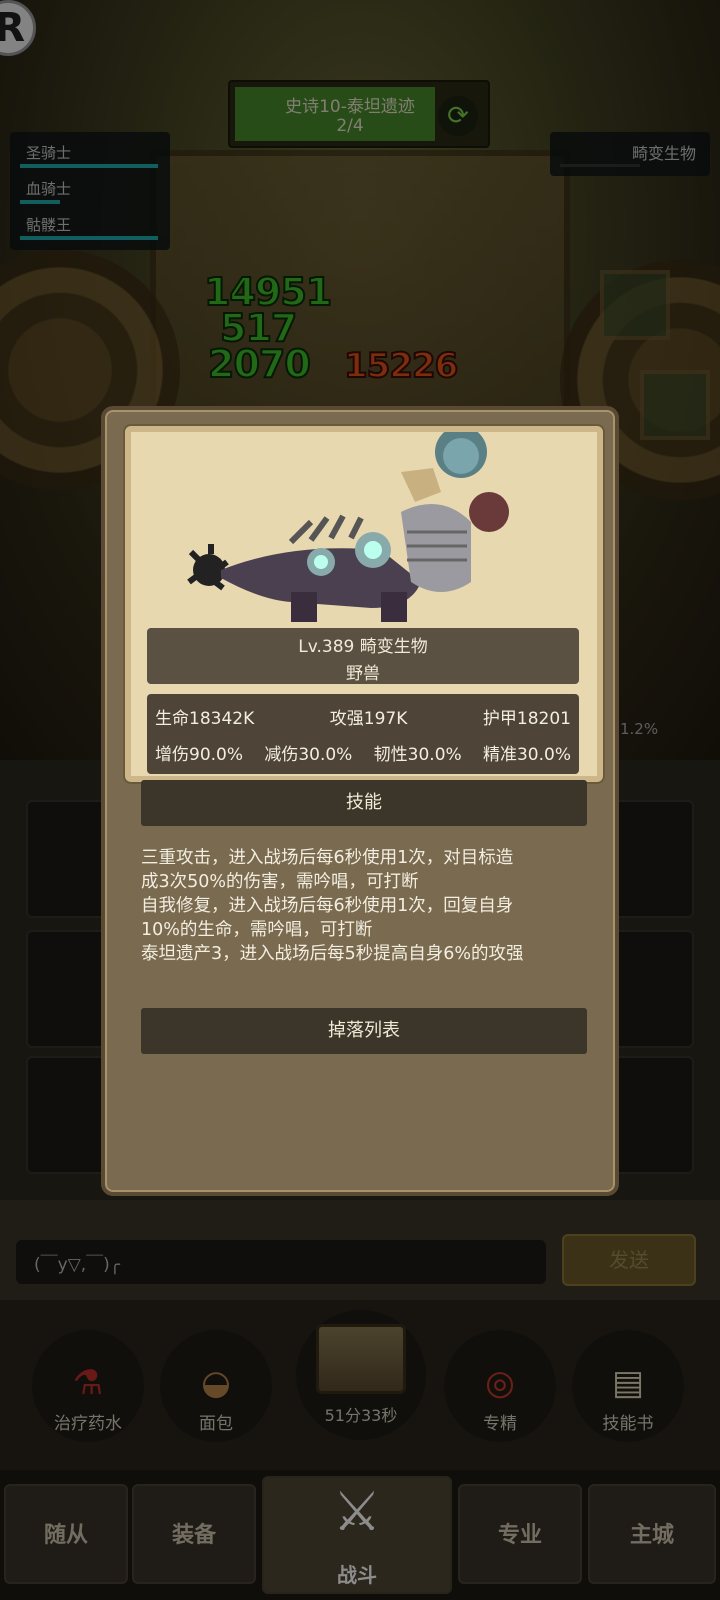 The height and width of the screenshot is (1600, 720). Describe the element at coordinates (526, 754) in the screenshot. I see `stat-accuracy: 精准30.0%` at that location.